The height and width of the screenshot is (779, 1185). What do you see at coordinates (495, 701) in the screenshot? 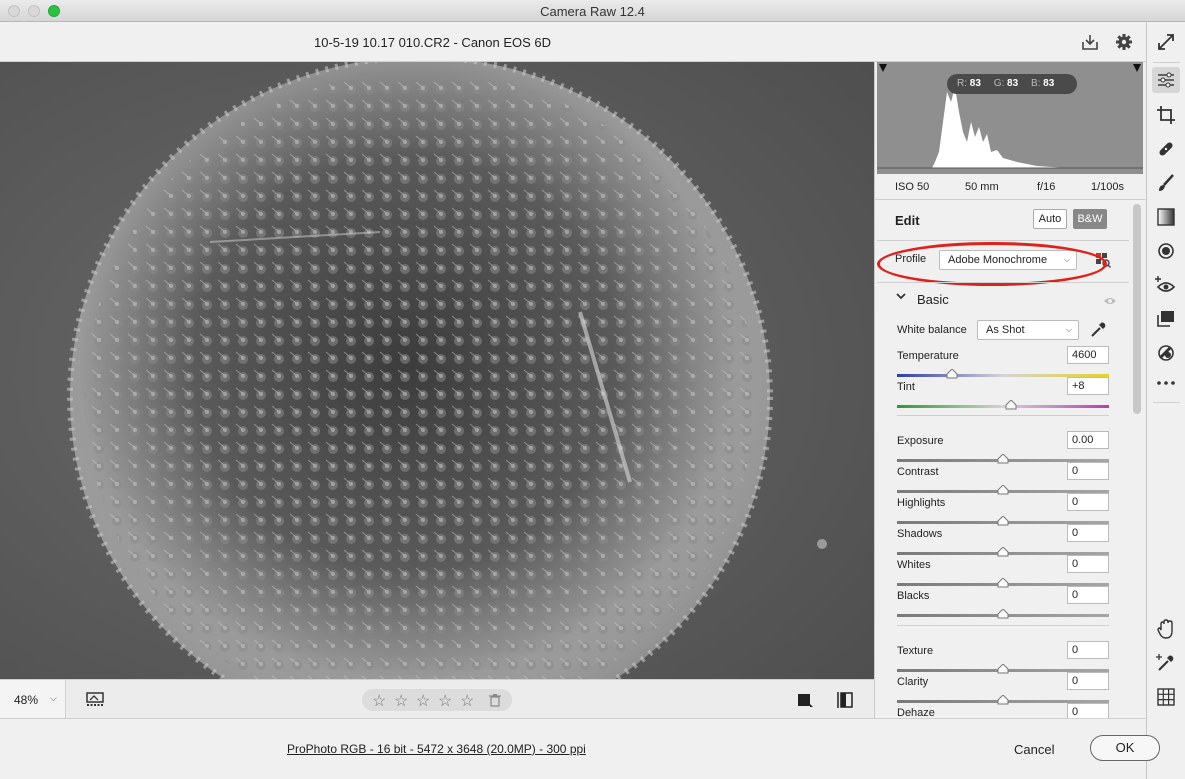
I see `trash-icon` at bounding box center [495, 701].